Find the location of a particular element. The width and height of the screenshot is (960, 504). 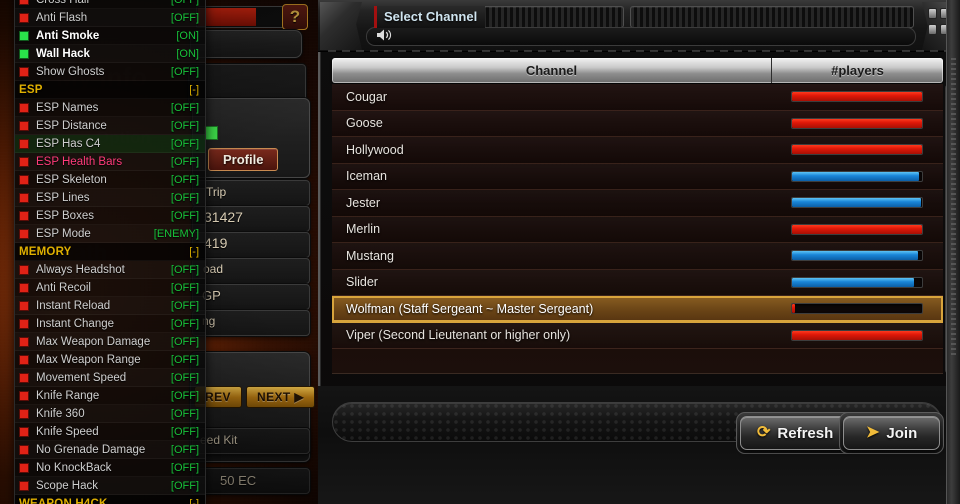

cheat-toggle-row: Instant Change [OFF] is located at coordinates (110, 324).